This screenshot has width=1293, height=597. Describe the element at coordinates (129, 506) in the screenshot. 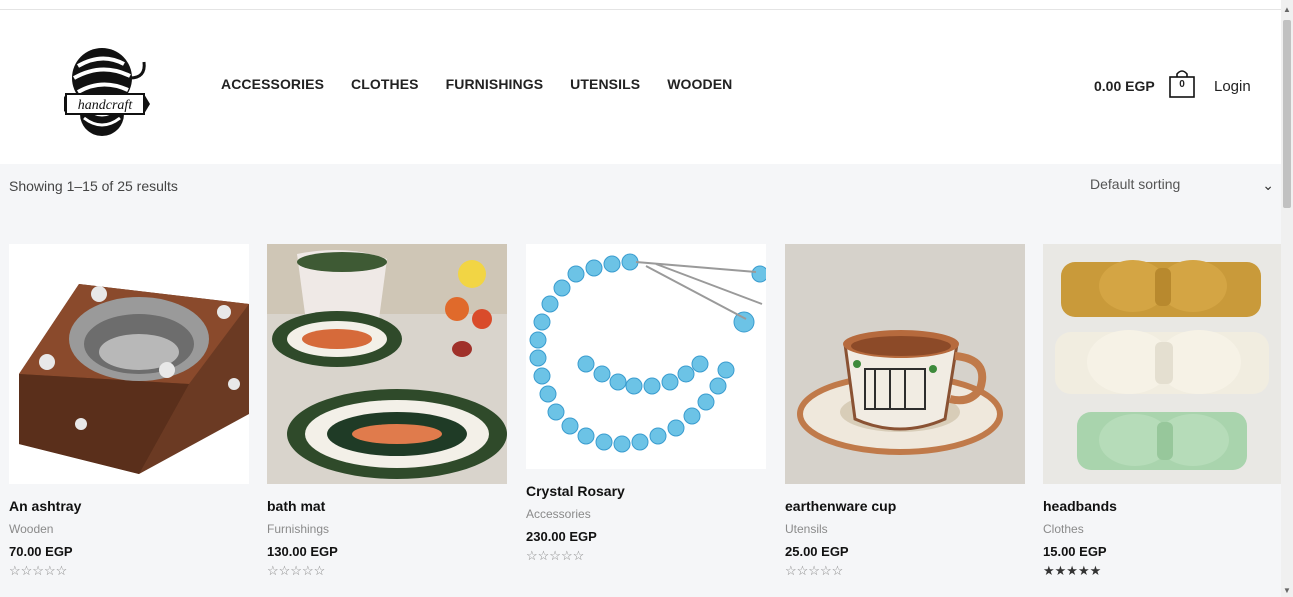

I see `product-name: An ashtray` at that location.